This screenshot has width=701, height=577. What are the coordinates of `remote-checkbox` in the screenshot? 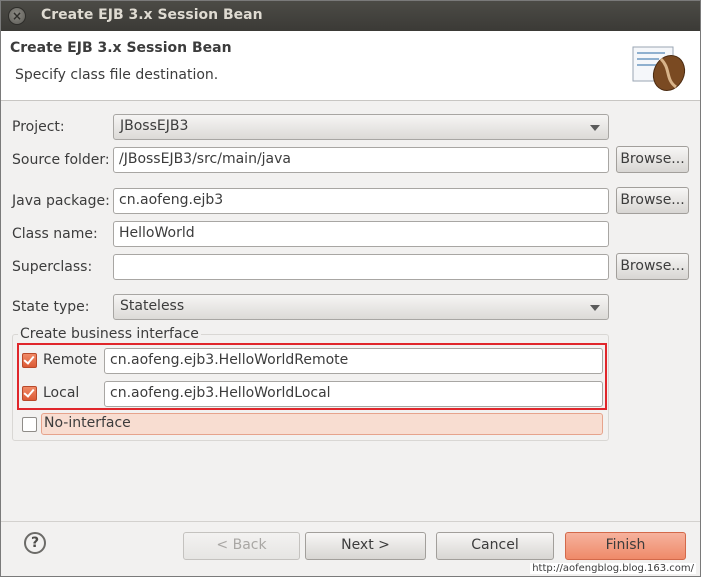 It's located at (29, 360).